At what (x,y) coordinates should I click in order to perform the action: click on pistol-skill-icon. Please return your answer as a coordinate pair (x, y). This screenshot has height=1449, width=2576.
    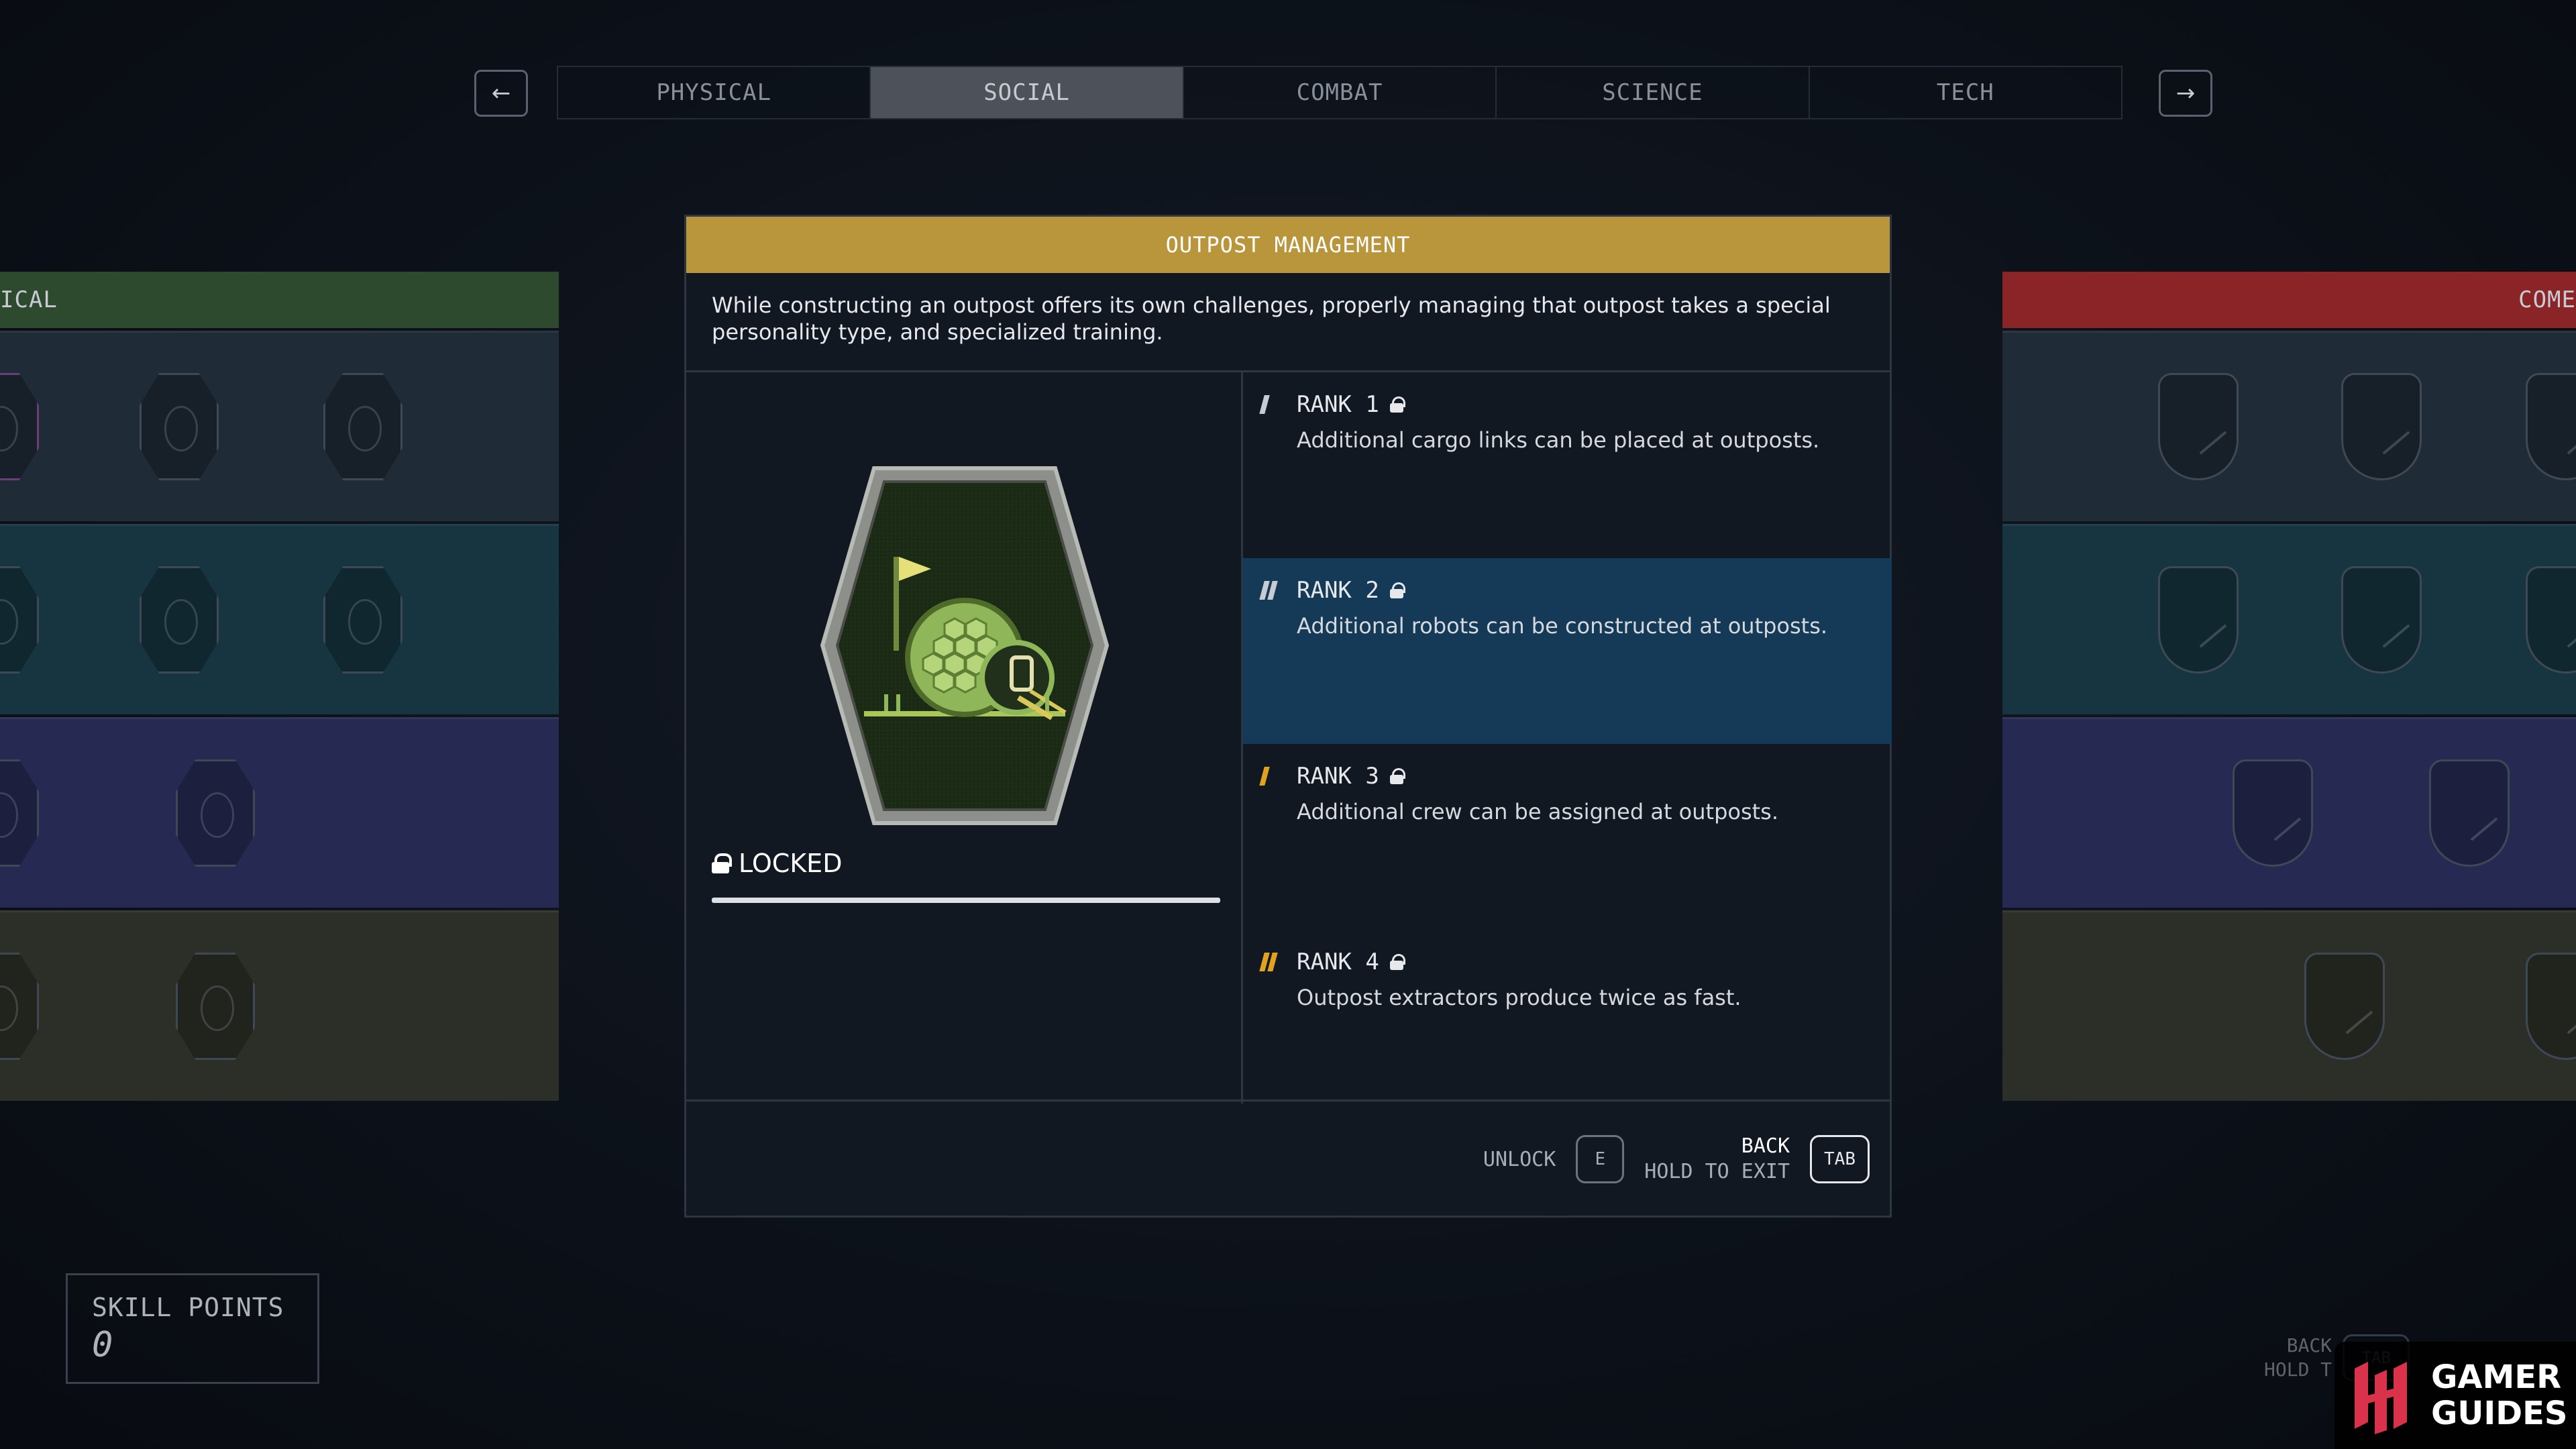
    Looking at the image, I should click on (2198, 426).